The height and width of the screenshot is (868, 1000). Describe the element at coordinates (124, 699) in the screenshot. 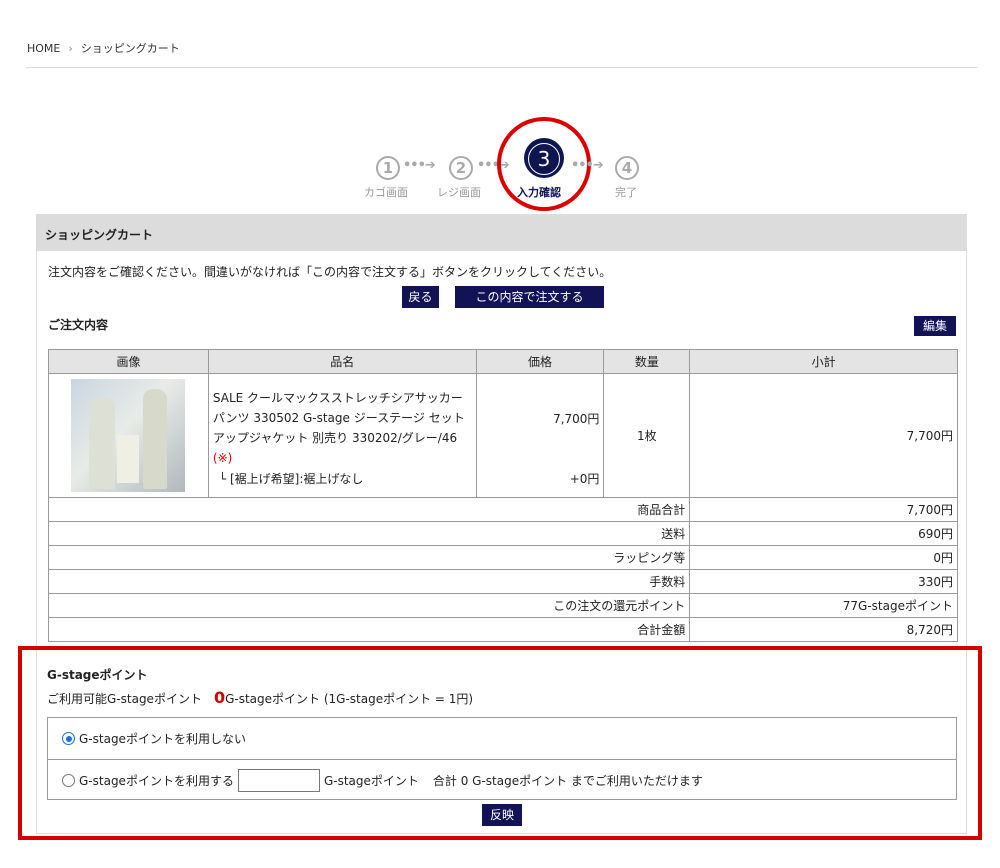

I see `points-available-label: ご利用可能G-stageポイント` at that location.